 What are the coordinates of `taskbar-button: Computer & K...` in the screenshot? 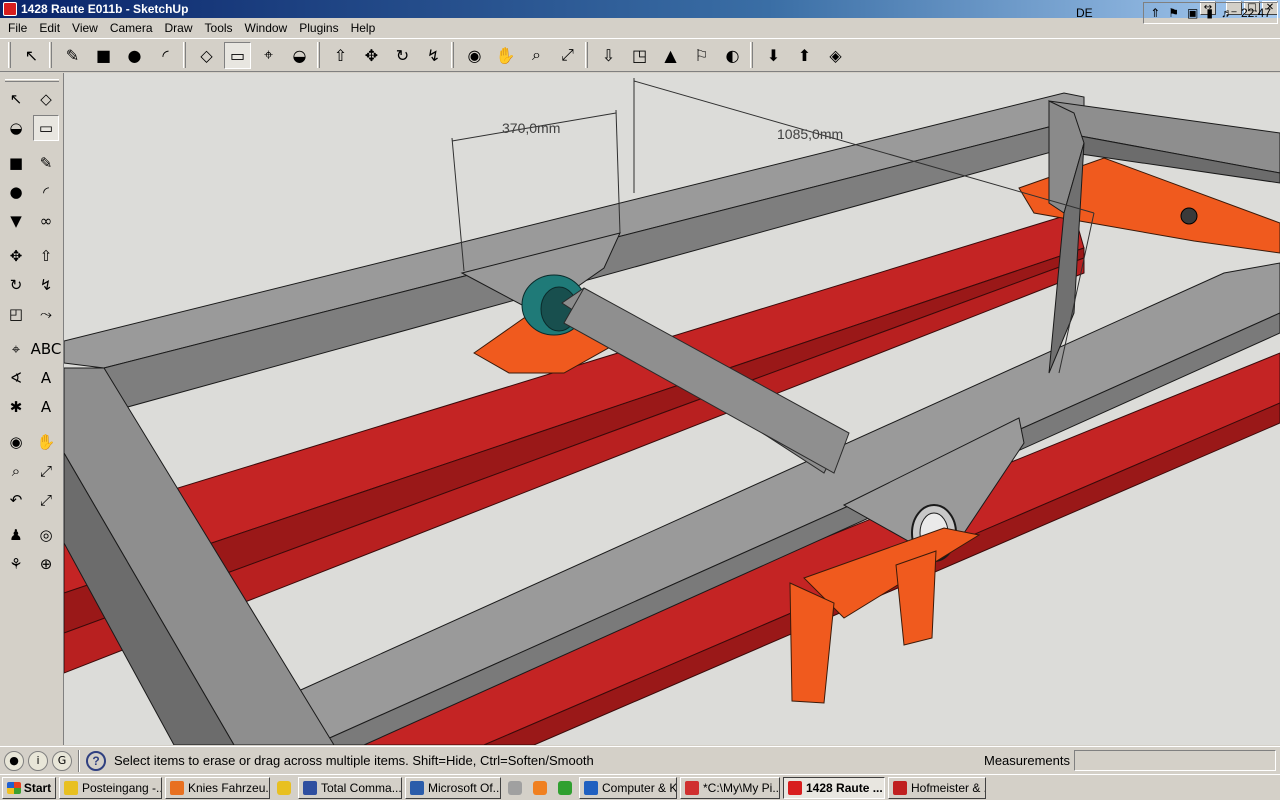 It's located at (628, 787).